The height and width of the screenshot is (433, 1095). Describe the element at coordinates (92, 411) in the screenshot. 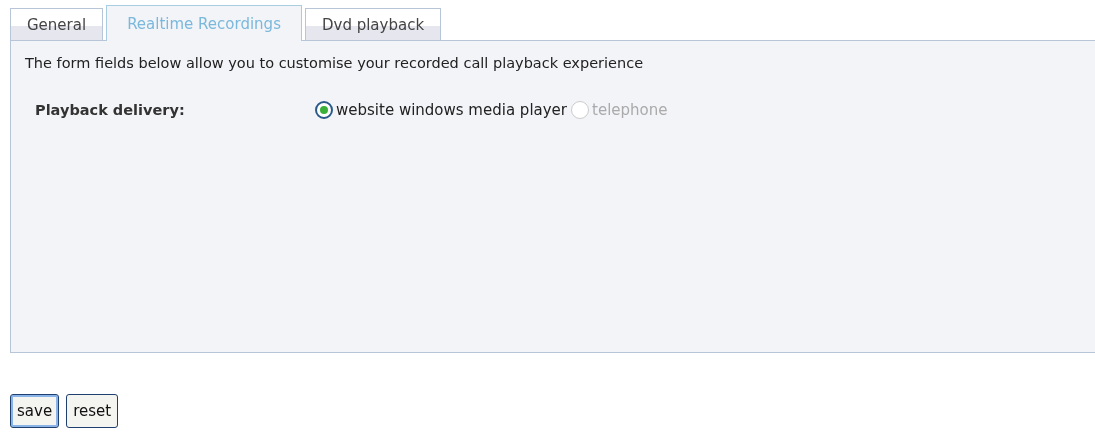

I see `form-button: reset` at that location.